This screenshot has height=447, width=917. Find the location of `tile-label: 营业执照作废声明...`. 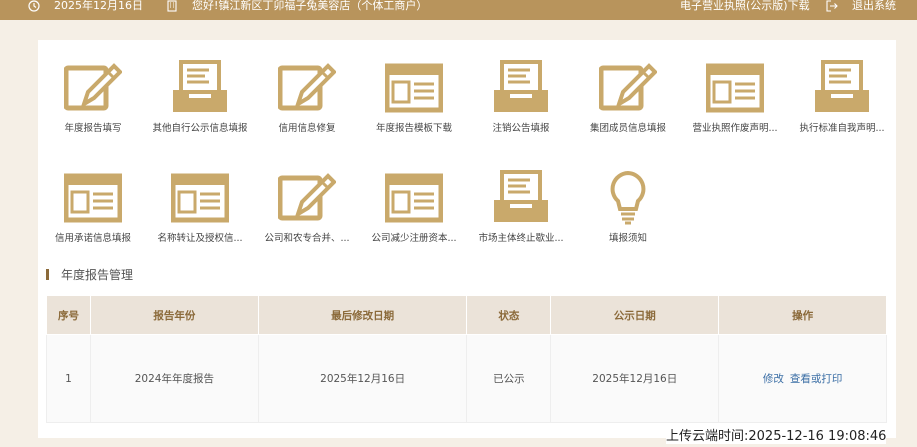

tile-label: 营业执照作废声明... is located at coordinates (735, 128).